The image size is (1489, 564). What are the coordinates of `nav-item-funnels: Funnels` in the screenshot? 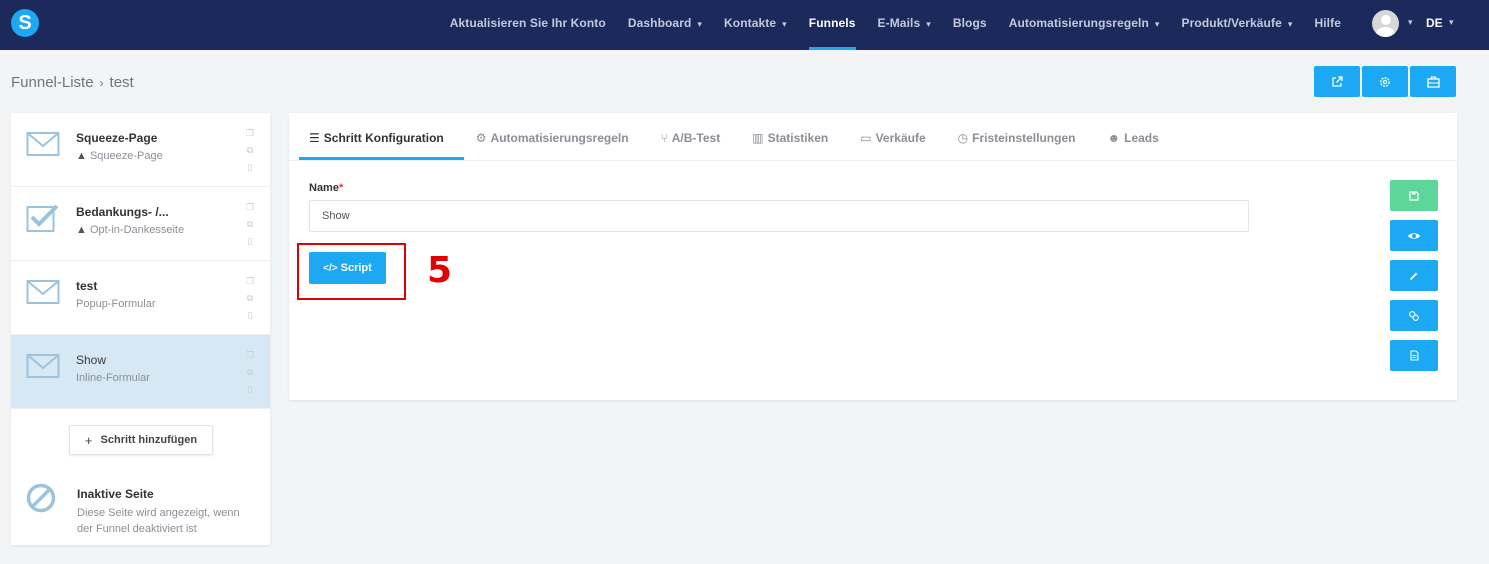 It's located at (832, 25).